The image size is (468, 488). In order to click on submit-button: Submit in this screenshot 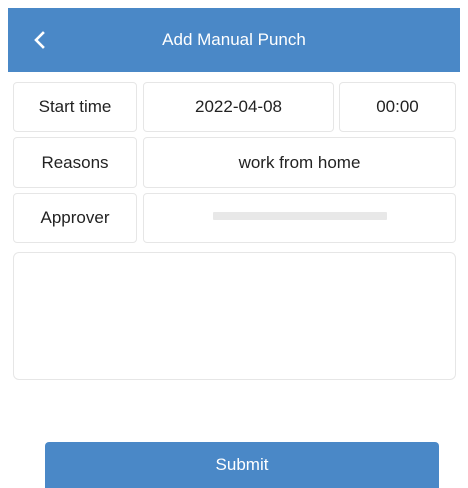, I will do `click(242, 465)`.